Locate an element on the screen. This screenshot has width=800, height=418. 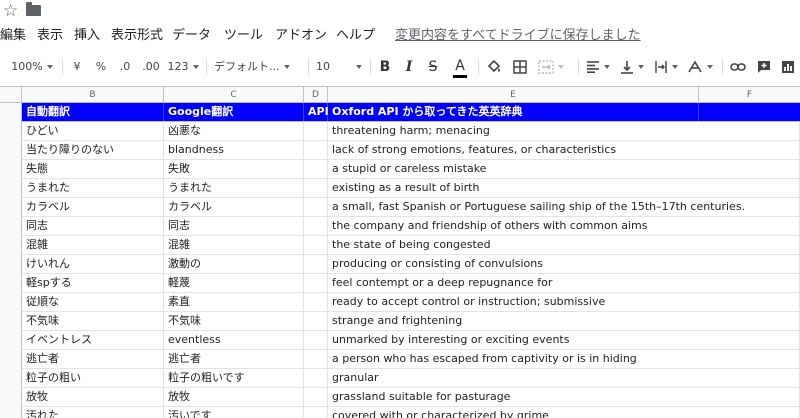
table-cell: 凶悪な is located at coordinates (234, 131).